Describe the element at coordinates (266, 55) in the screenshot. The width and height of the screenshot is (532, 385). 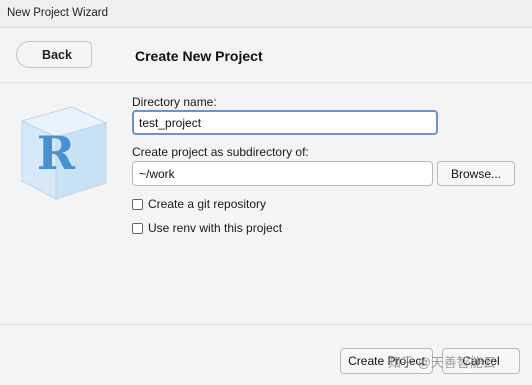
I see `wizard-header: Back Create New Project` at that location.